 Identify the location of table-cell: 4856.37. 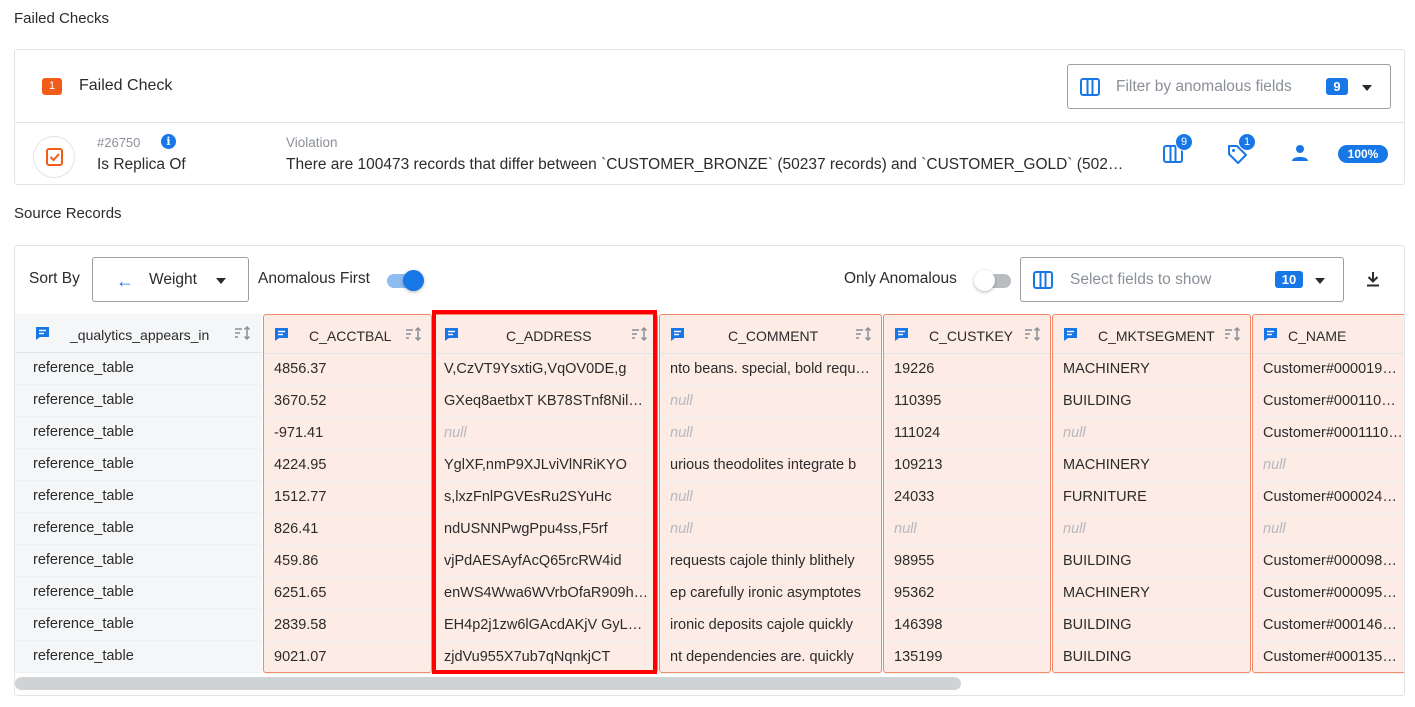
(347, 370).